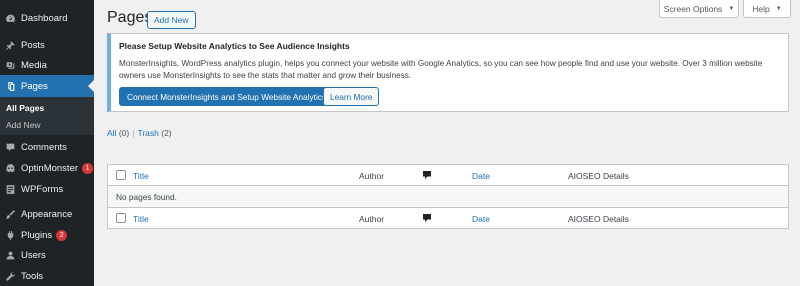 The height and width of the screenshot is (286, 800). Describe the element at coordinates (47, 255) in the screenshot. I see `sidebar-item-users: Users` at that location.